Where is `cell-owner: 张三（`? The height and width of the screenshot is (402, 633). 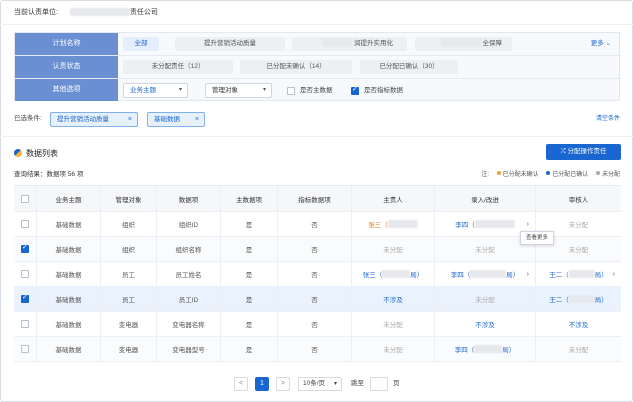 cell-owner: 张三（ is located at coordinates (393, 224).